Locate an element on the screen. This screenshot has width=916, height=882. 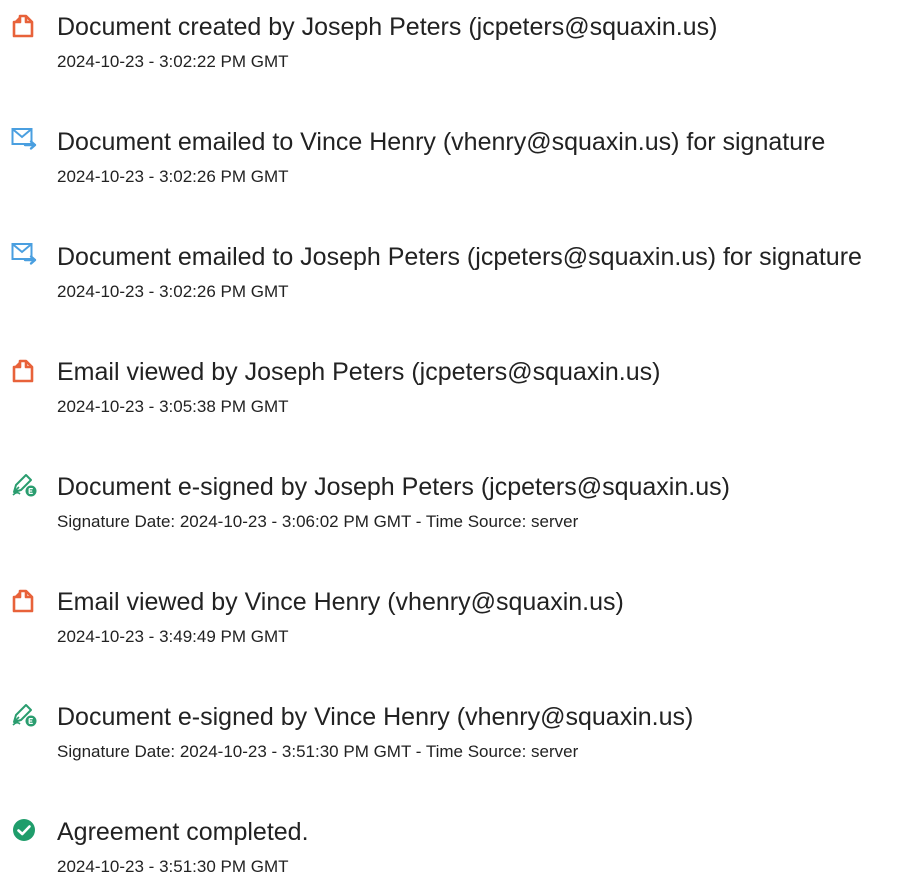
event-timestamp: 2024-10-23 - 3:05:38 PM GMT is located at coordinates (173, 406).